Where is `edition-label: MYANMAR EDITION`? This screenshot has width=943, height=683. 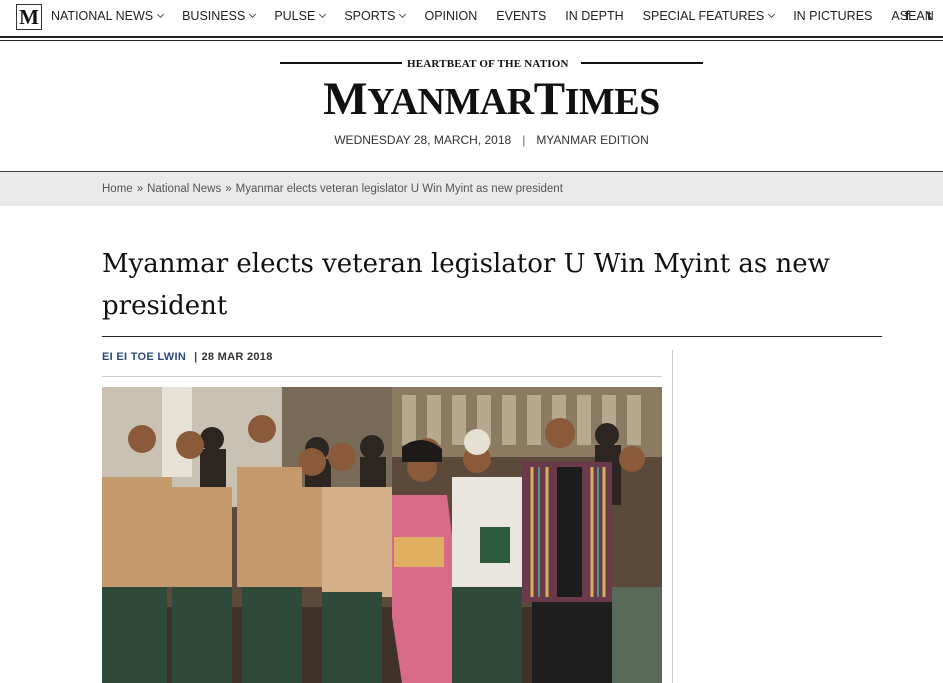 edition-label: MYANMAR EDITION is located at coordinates (592, 140).